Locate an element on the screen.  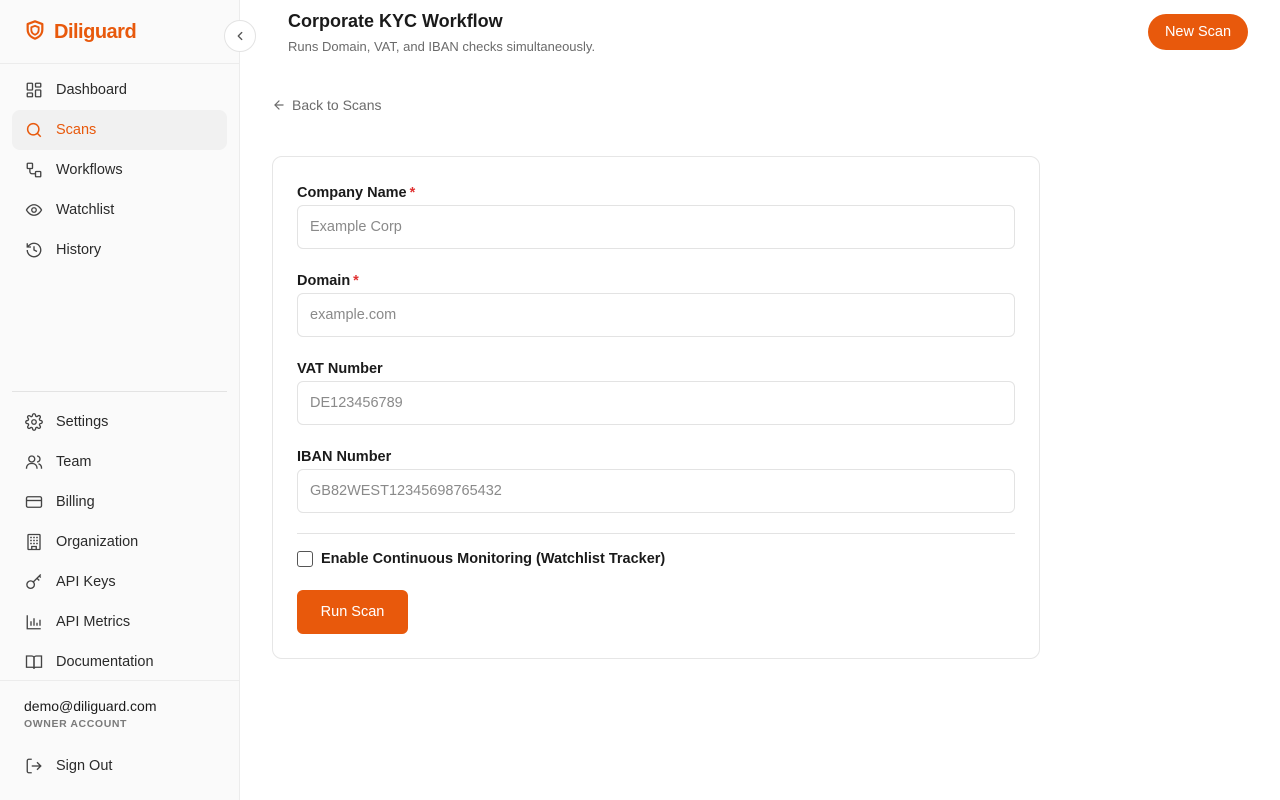
company-name-label-text: Company Name is located at coordinates (352, 193).